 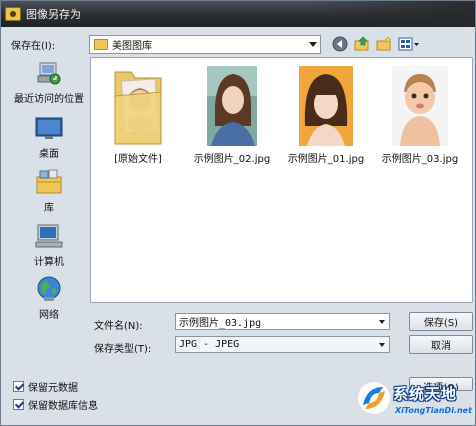 I want to click on filename-label: 文件名(N):, so click(x=118, y=326).